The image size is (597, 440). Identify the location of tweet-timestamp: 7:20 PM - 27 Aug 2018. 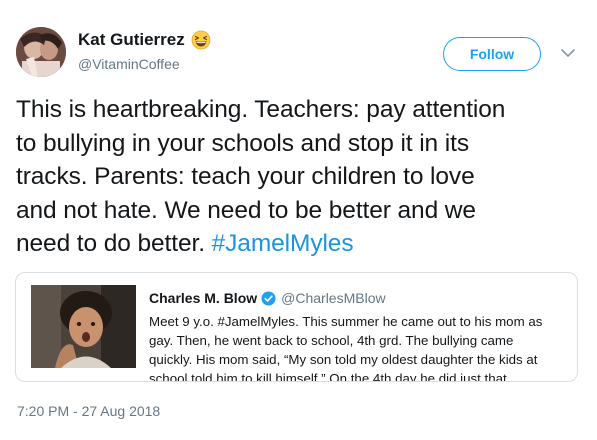
(88, 411).